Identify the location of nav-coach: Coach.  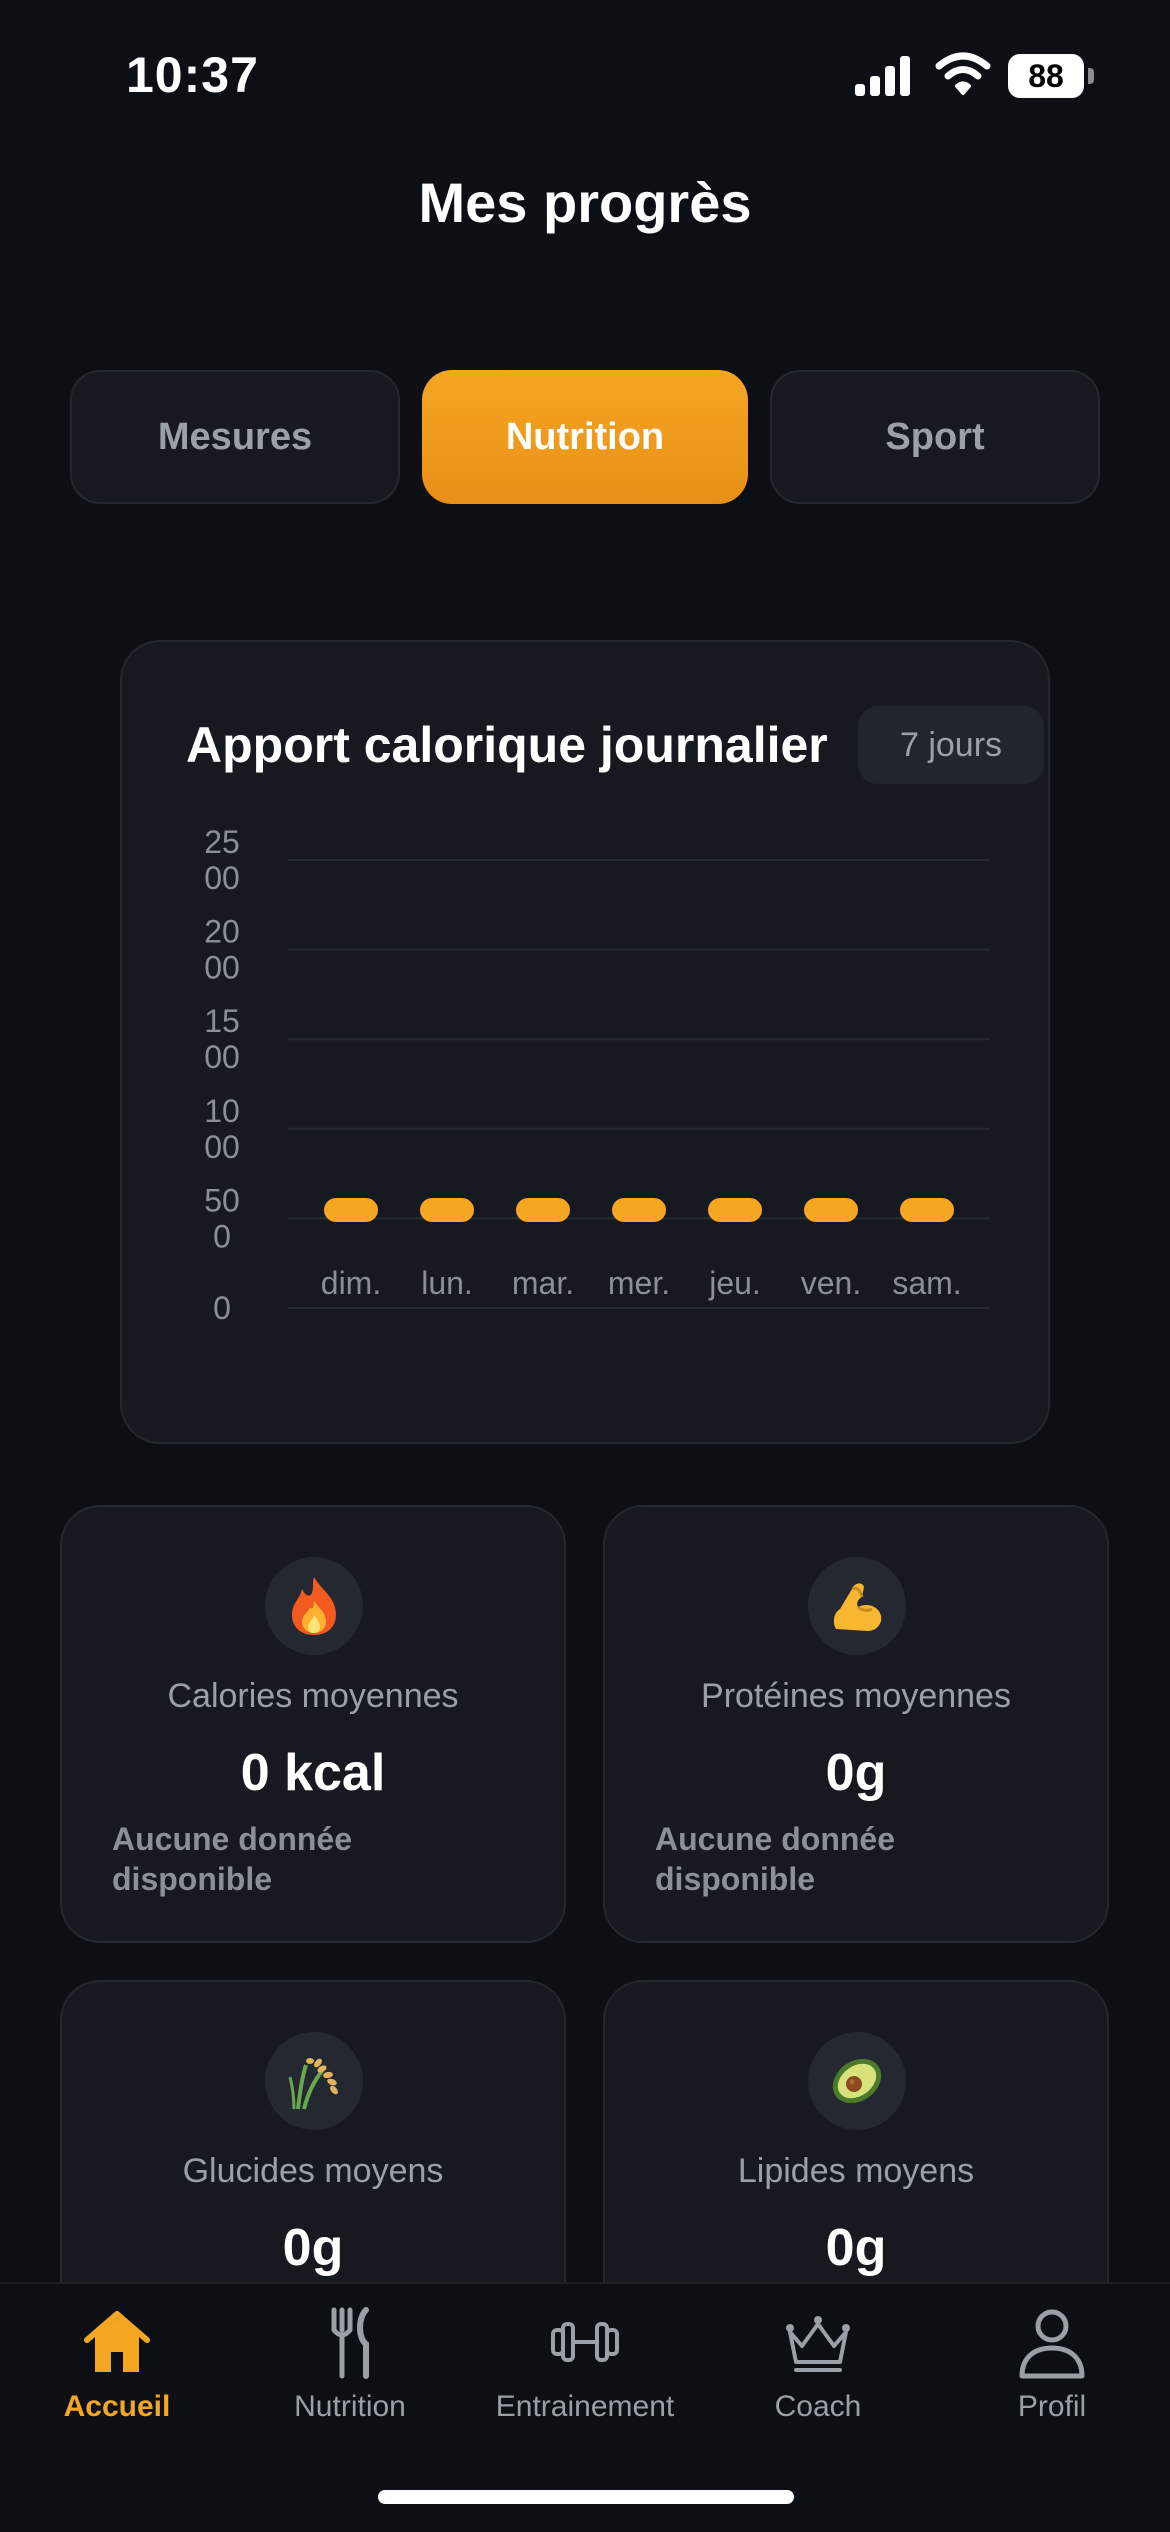
(818, 2372).